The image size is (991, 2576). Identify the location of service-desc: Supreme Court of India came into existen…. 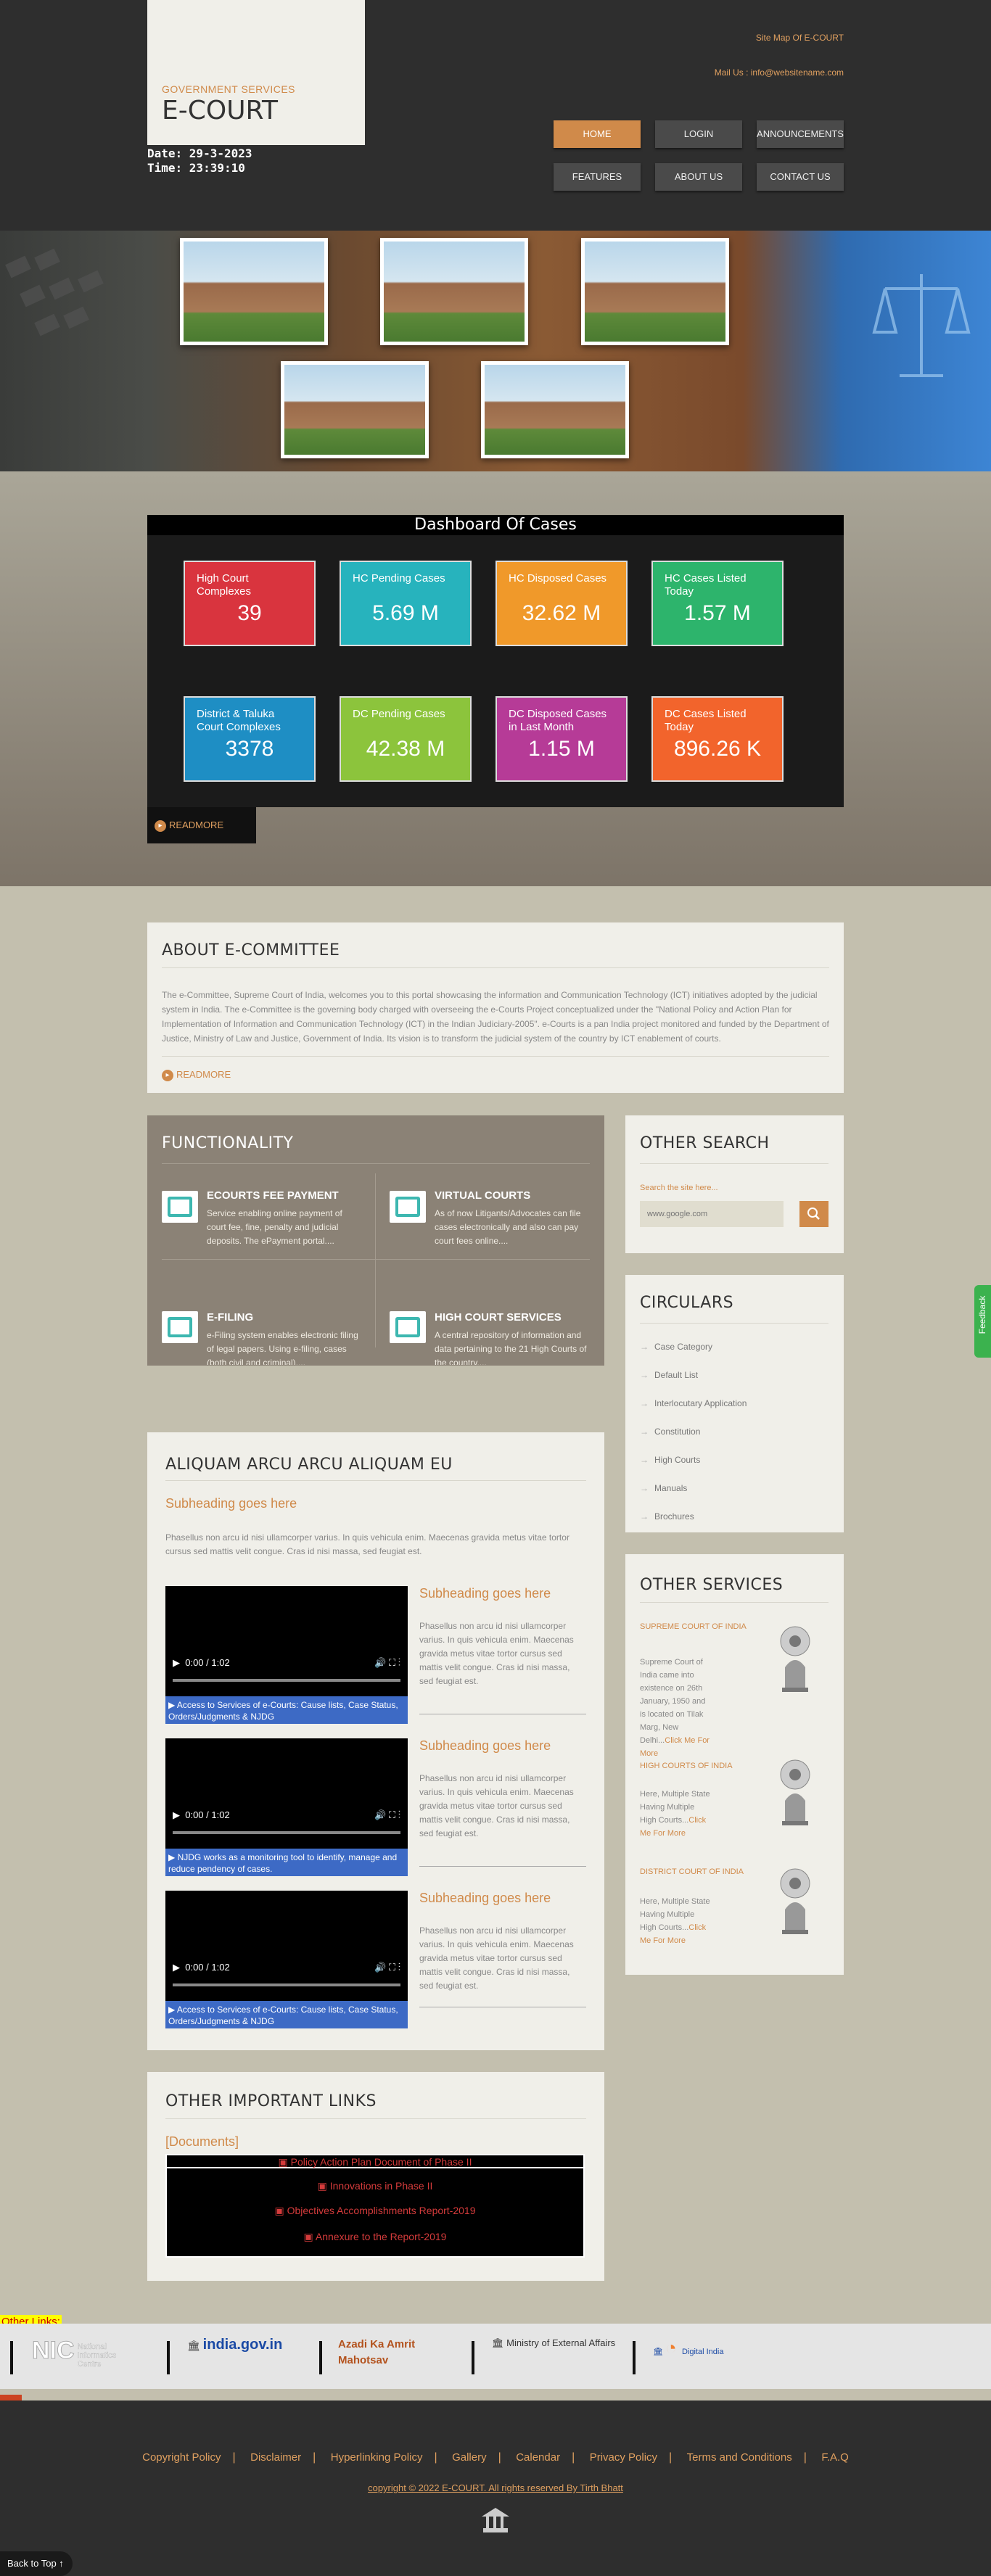
(673, 1701).